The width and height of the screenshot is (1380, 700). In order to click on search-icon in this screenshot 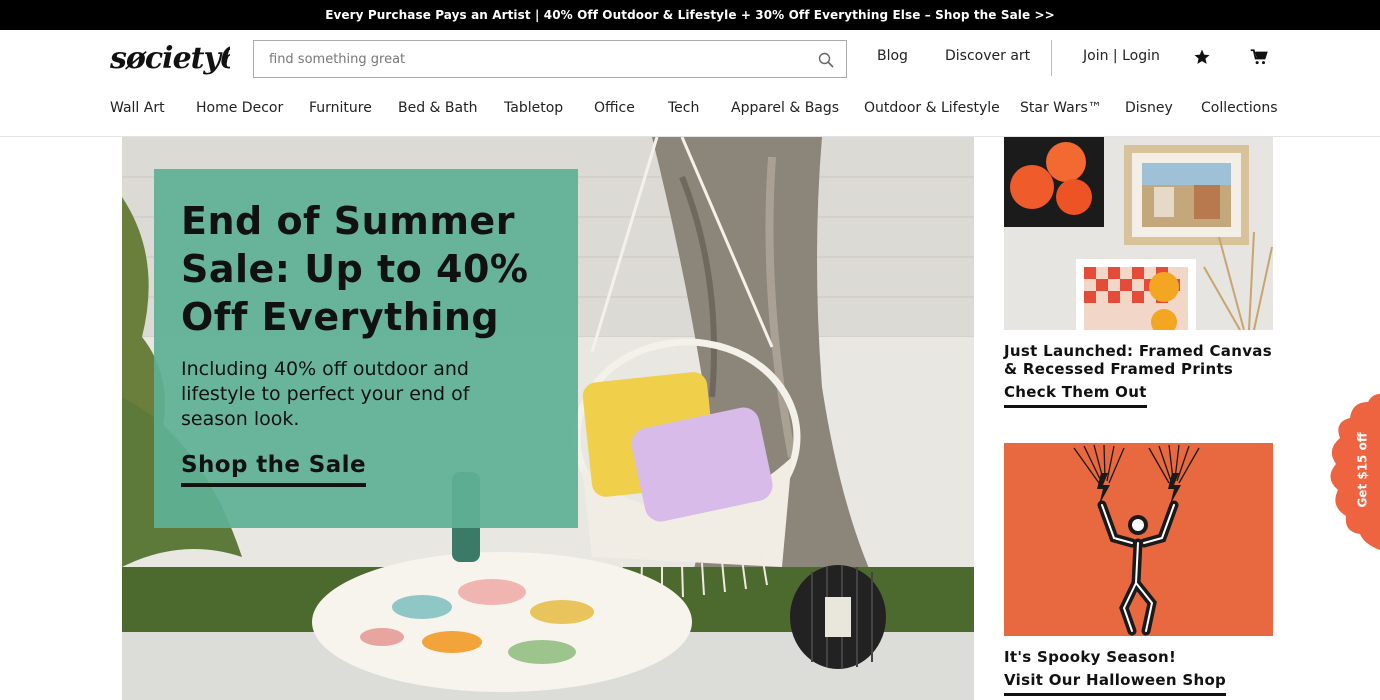, I will do `click(826, 60)`.